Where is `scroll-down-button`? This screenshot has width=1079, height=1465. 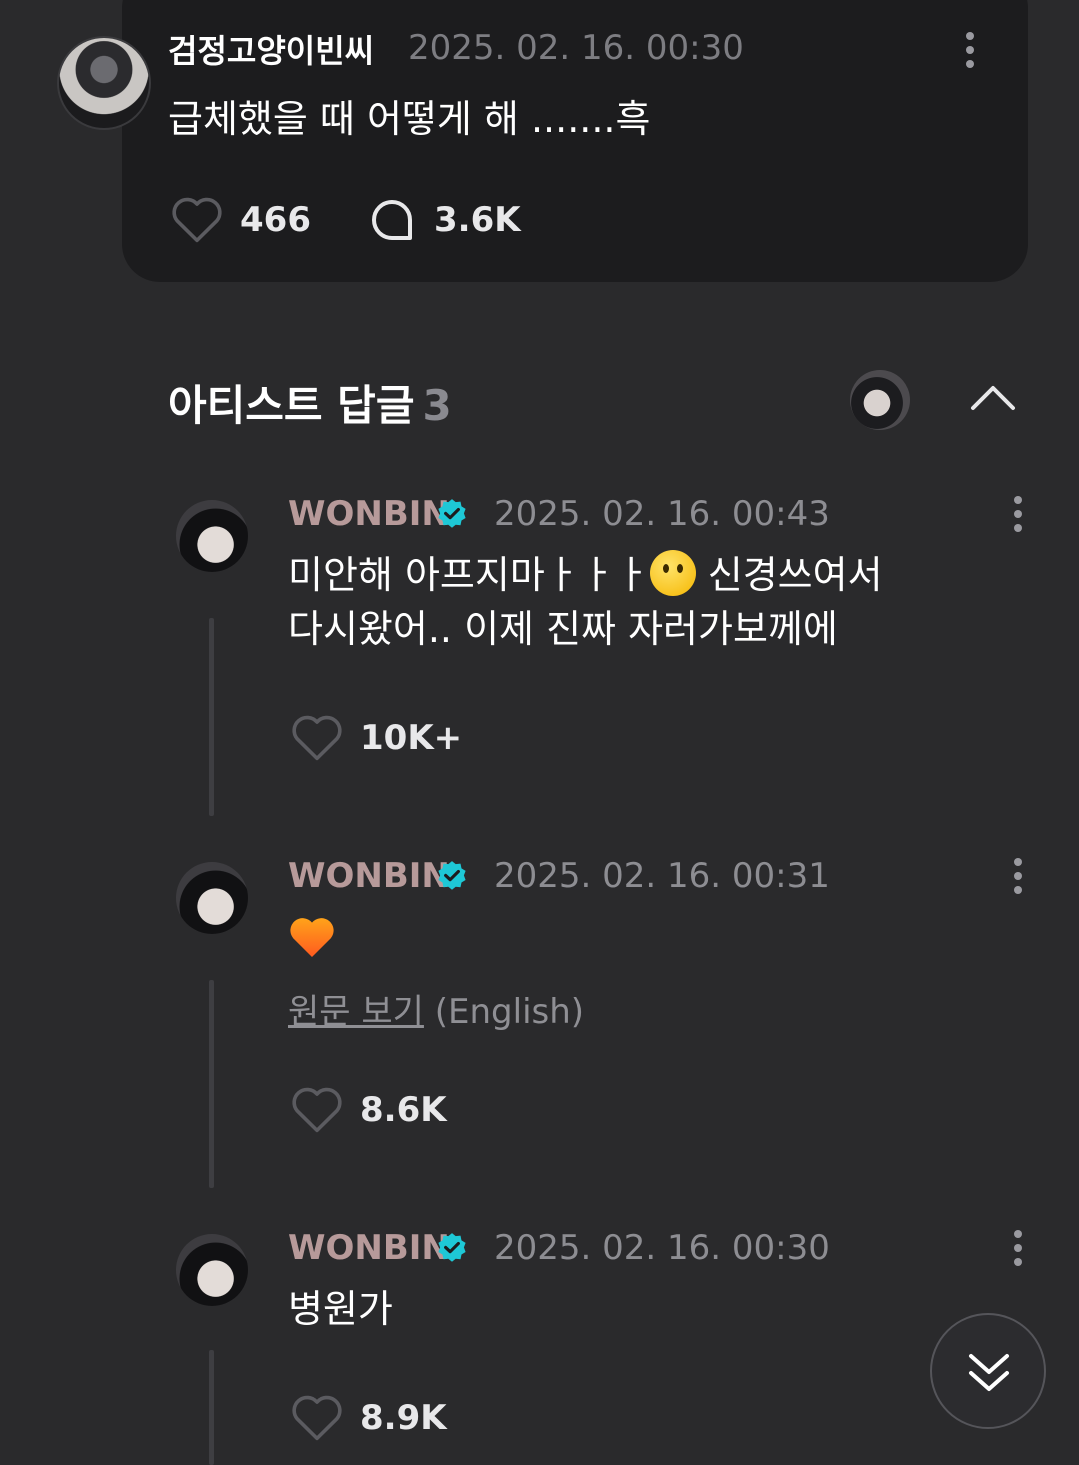 scroll-down-button is located at coordinates (988, 1371).